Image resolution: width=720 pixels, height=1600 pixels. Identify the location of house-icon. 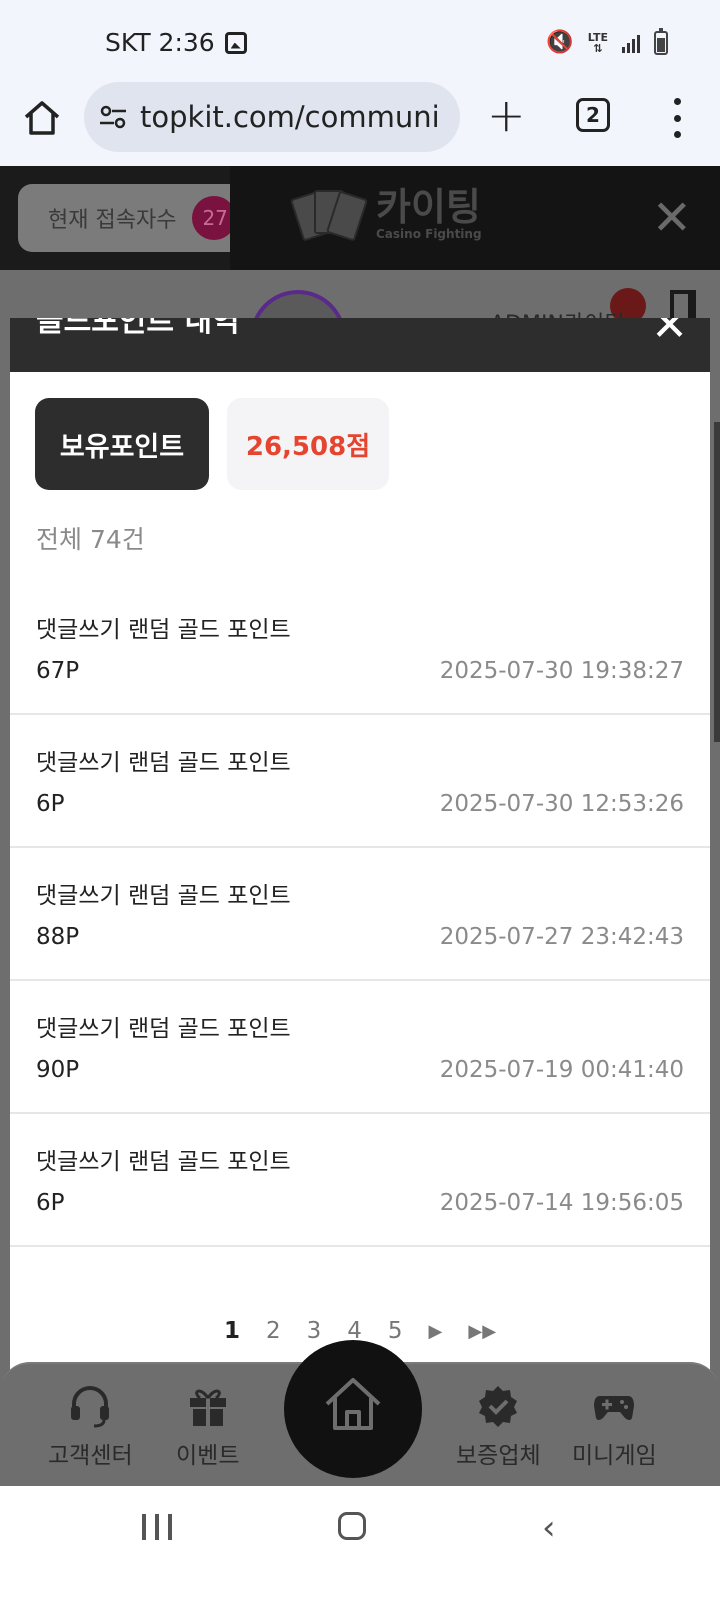
(353, 1404).